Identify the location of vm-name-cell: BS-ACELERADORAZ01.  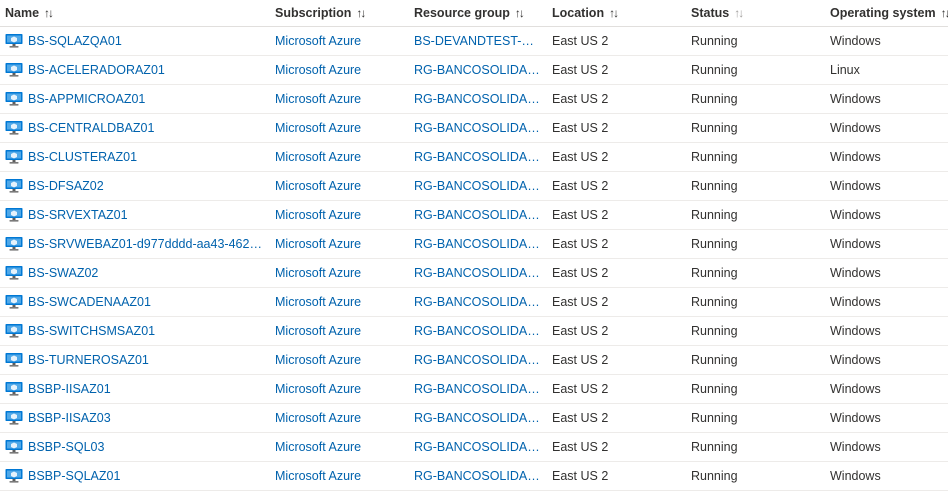
(137, 70).